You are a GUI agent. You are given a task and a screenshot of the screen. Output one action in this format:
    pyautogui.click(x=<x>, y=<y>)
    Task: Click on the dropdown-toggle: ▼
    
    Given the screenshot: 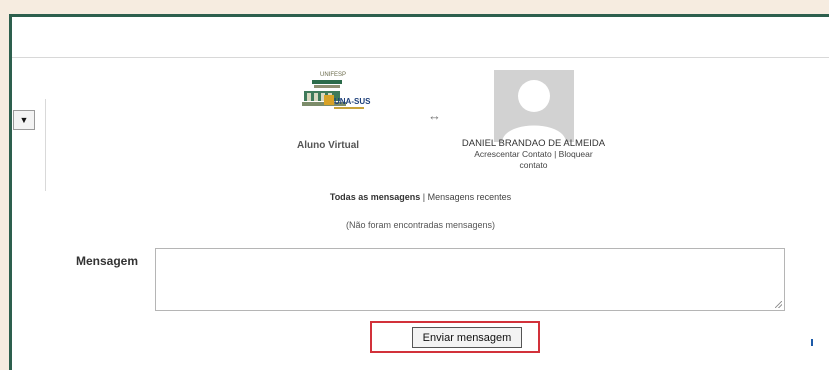 What is the action you would take?
    pyautogui.click(x=24, y=120)
    